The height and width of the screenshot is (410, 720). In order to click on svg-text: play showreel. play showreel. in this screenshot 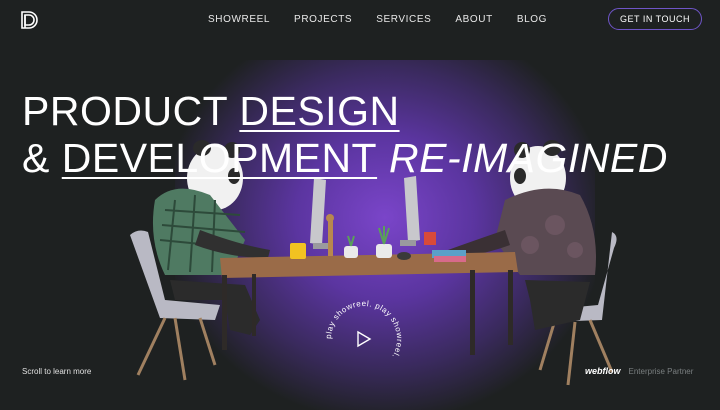, I will do `click(364, 329)`.